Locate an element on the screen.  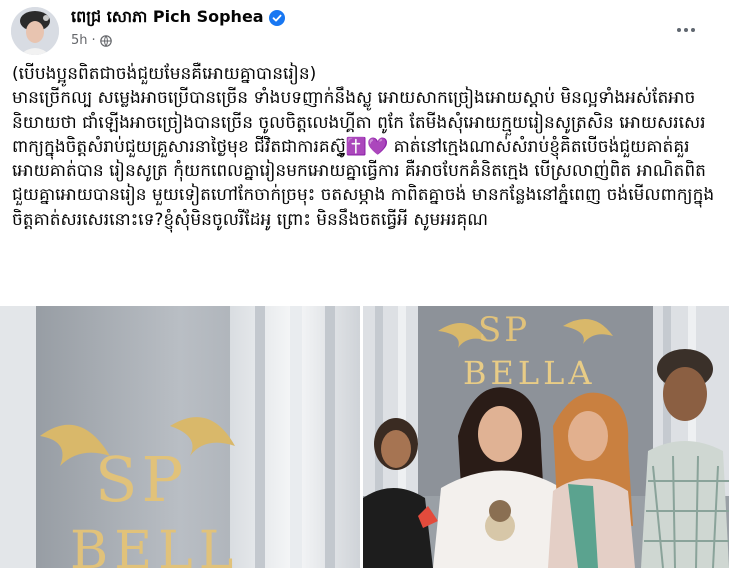
svg-text: BELL is located at coordinates (154, 544).